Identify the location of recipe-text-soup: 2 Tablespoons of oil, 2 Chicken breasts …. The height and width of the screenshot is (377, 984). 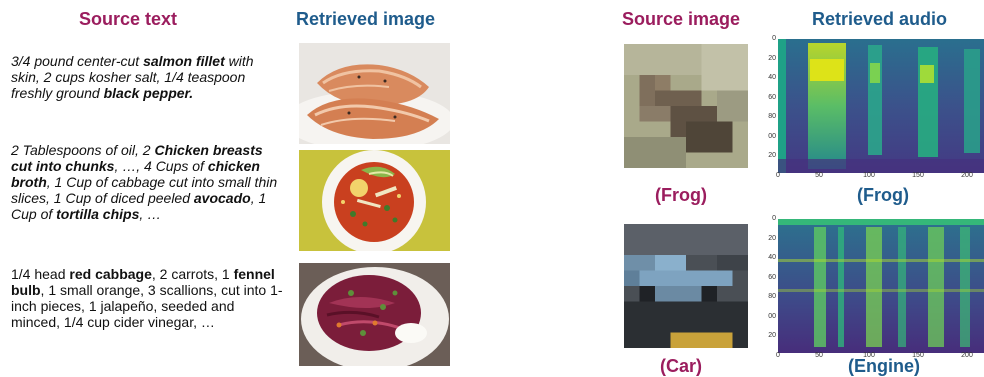
(147, 182).